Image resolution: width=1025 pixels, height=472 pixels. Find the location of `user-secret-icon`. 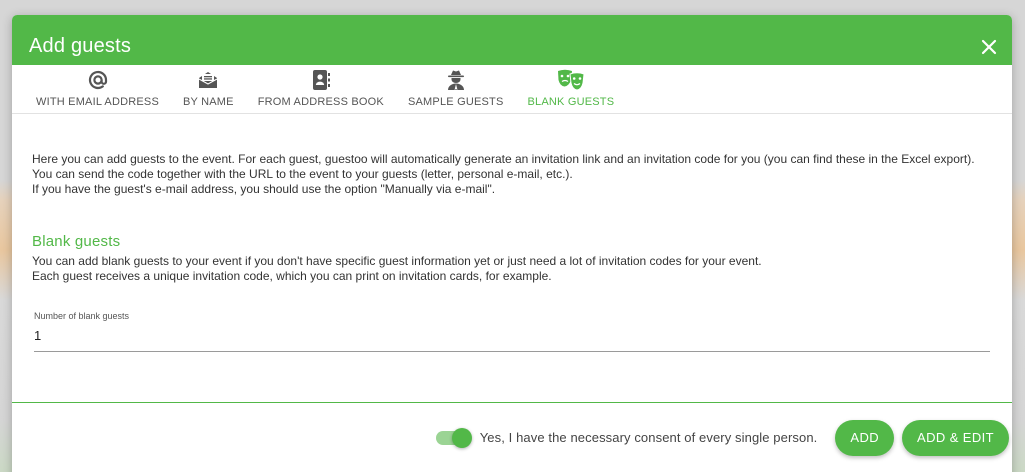

user-secret-icon is located at coordinates (456, 80).